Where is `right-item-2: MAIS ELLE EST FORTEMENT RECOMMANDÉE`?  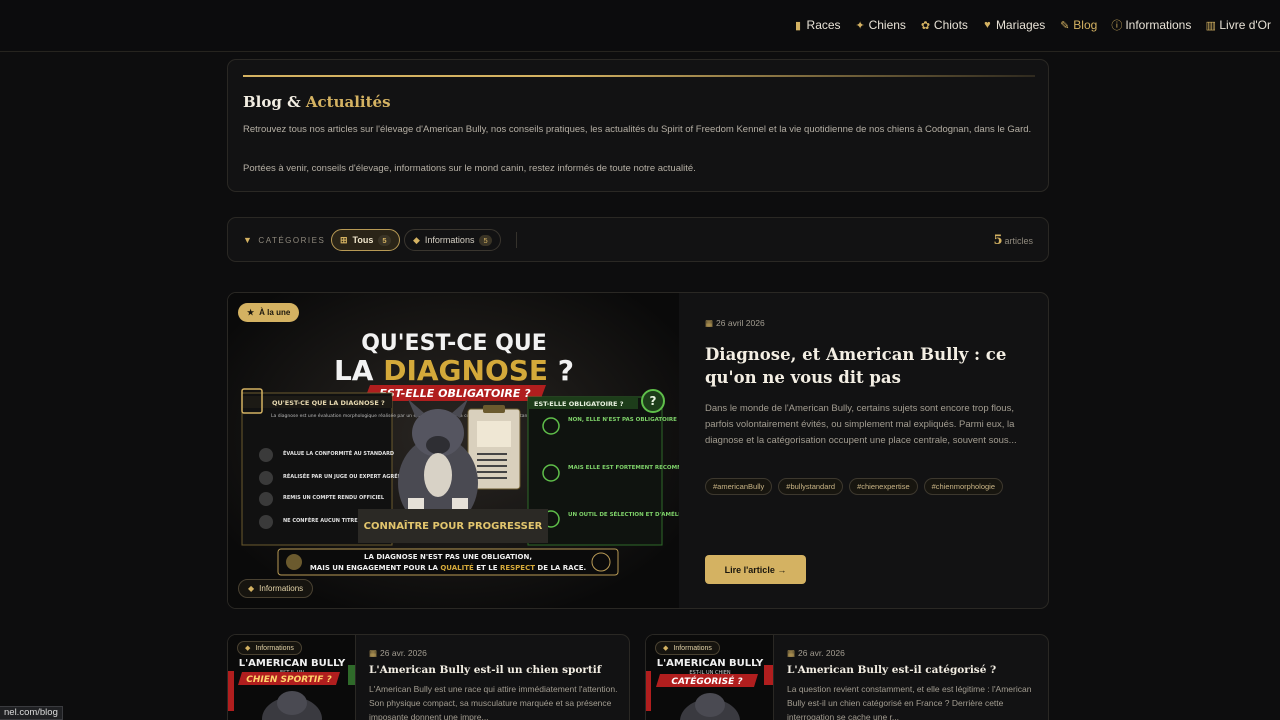 right-item-2: MAIS ELLE EST FORTEMENT RECOMMANDÉE is located at coordinates (623, 467).